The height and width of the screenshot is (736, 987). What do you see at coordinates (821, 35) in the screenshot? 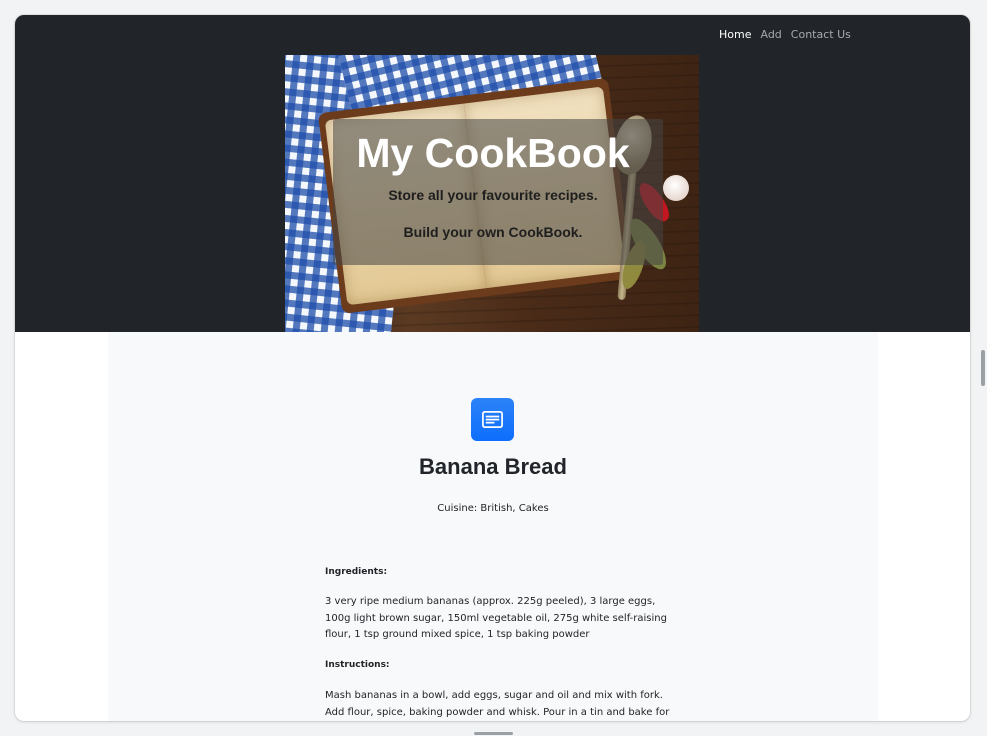
I see `nav-link-contact-us: Contact Us` at bounding box center [821, 35].